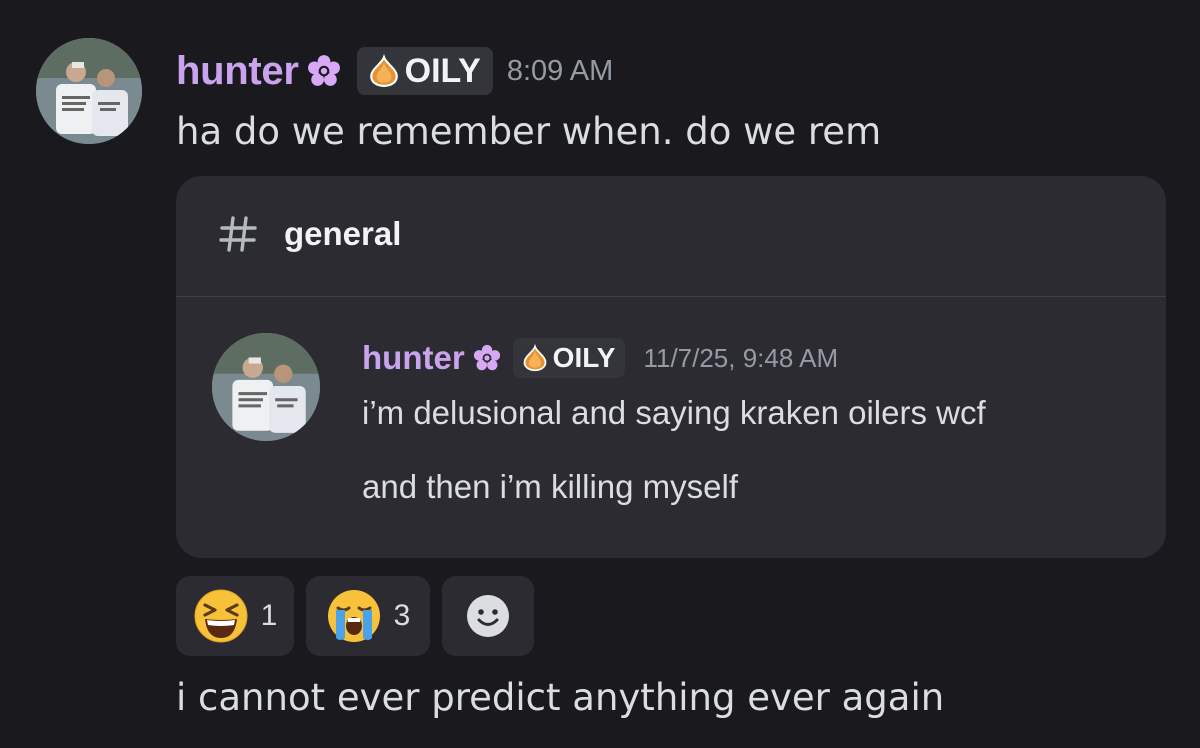  I want to click on avatar, so click(89, 91).